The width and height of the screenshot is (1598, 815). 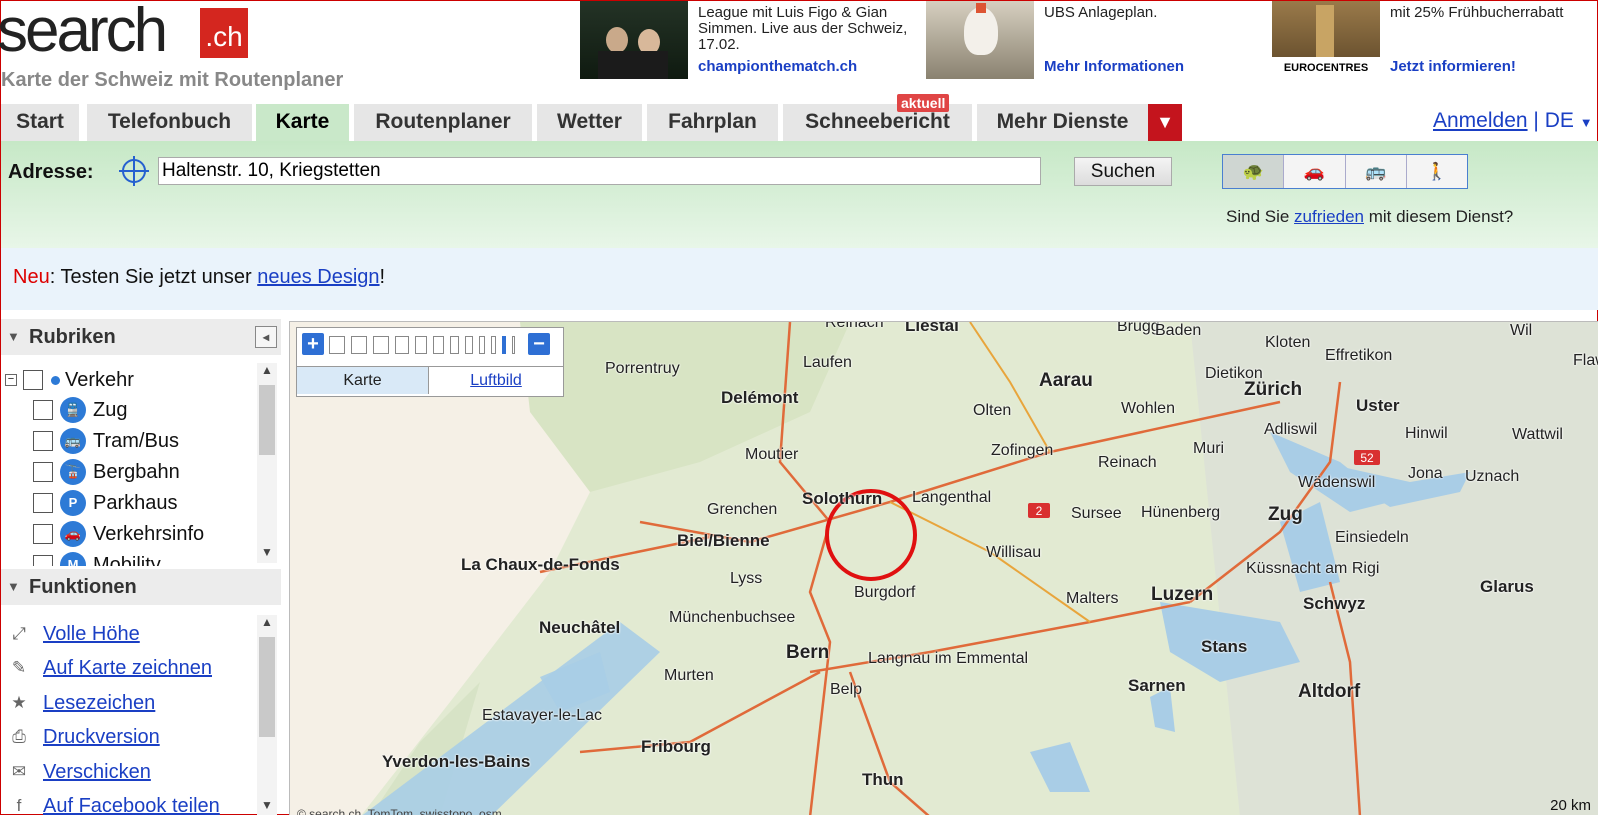 I want to click on pedestrian-icon: 🚶, so click(x=1437, y=171).